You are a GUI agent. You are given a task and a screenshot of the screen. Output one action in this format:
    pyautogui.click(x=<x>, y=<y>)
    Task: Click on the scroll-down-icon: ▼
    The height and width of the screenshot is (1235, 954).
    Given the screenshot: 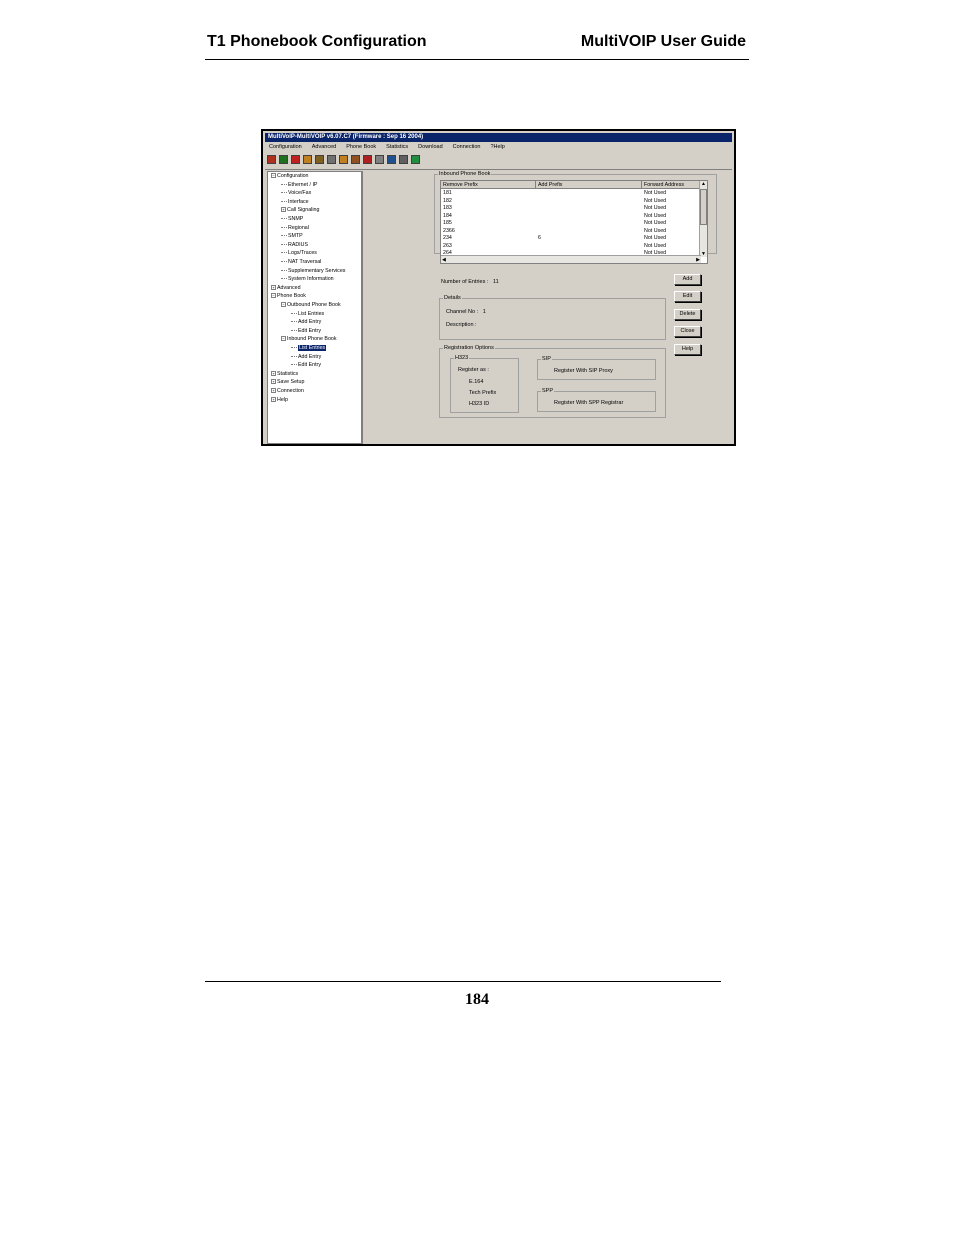 What is the action you would take?
    pyautogui.click(x=703, y=254)
    